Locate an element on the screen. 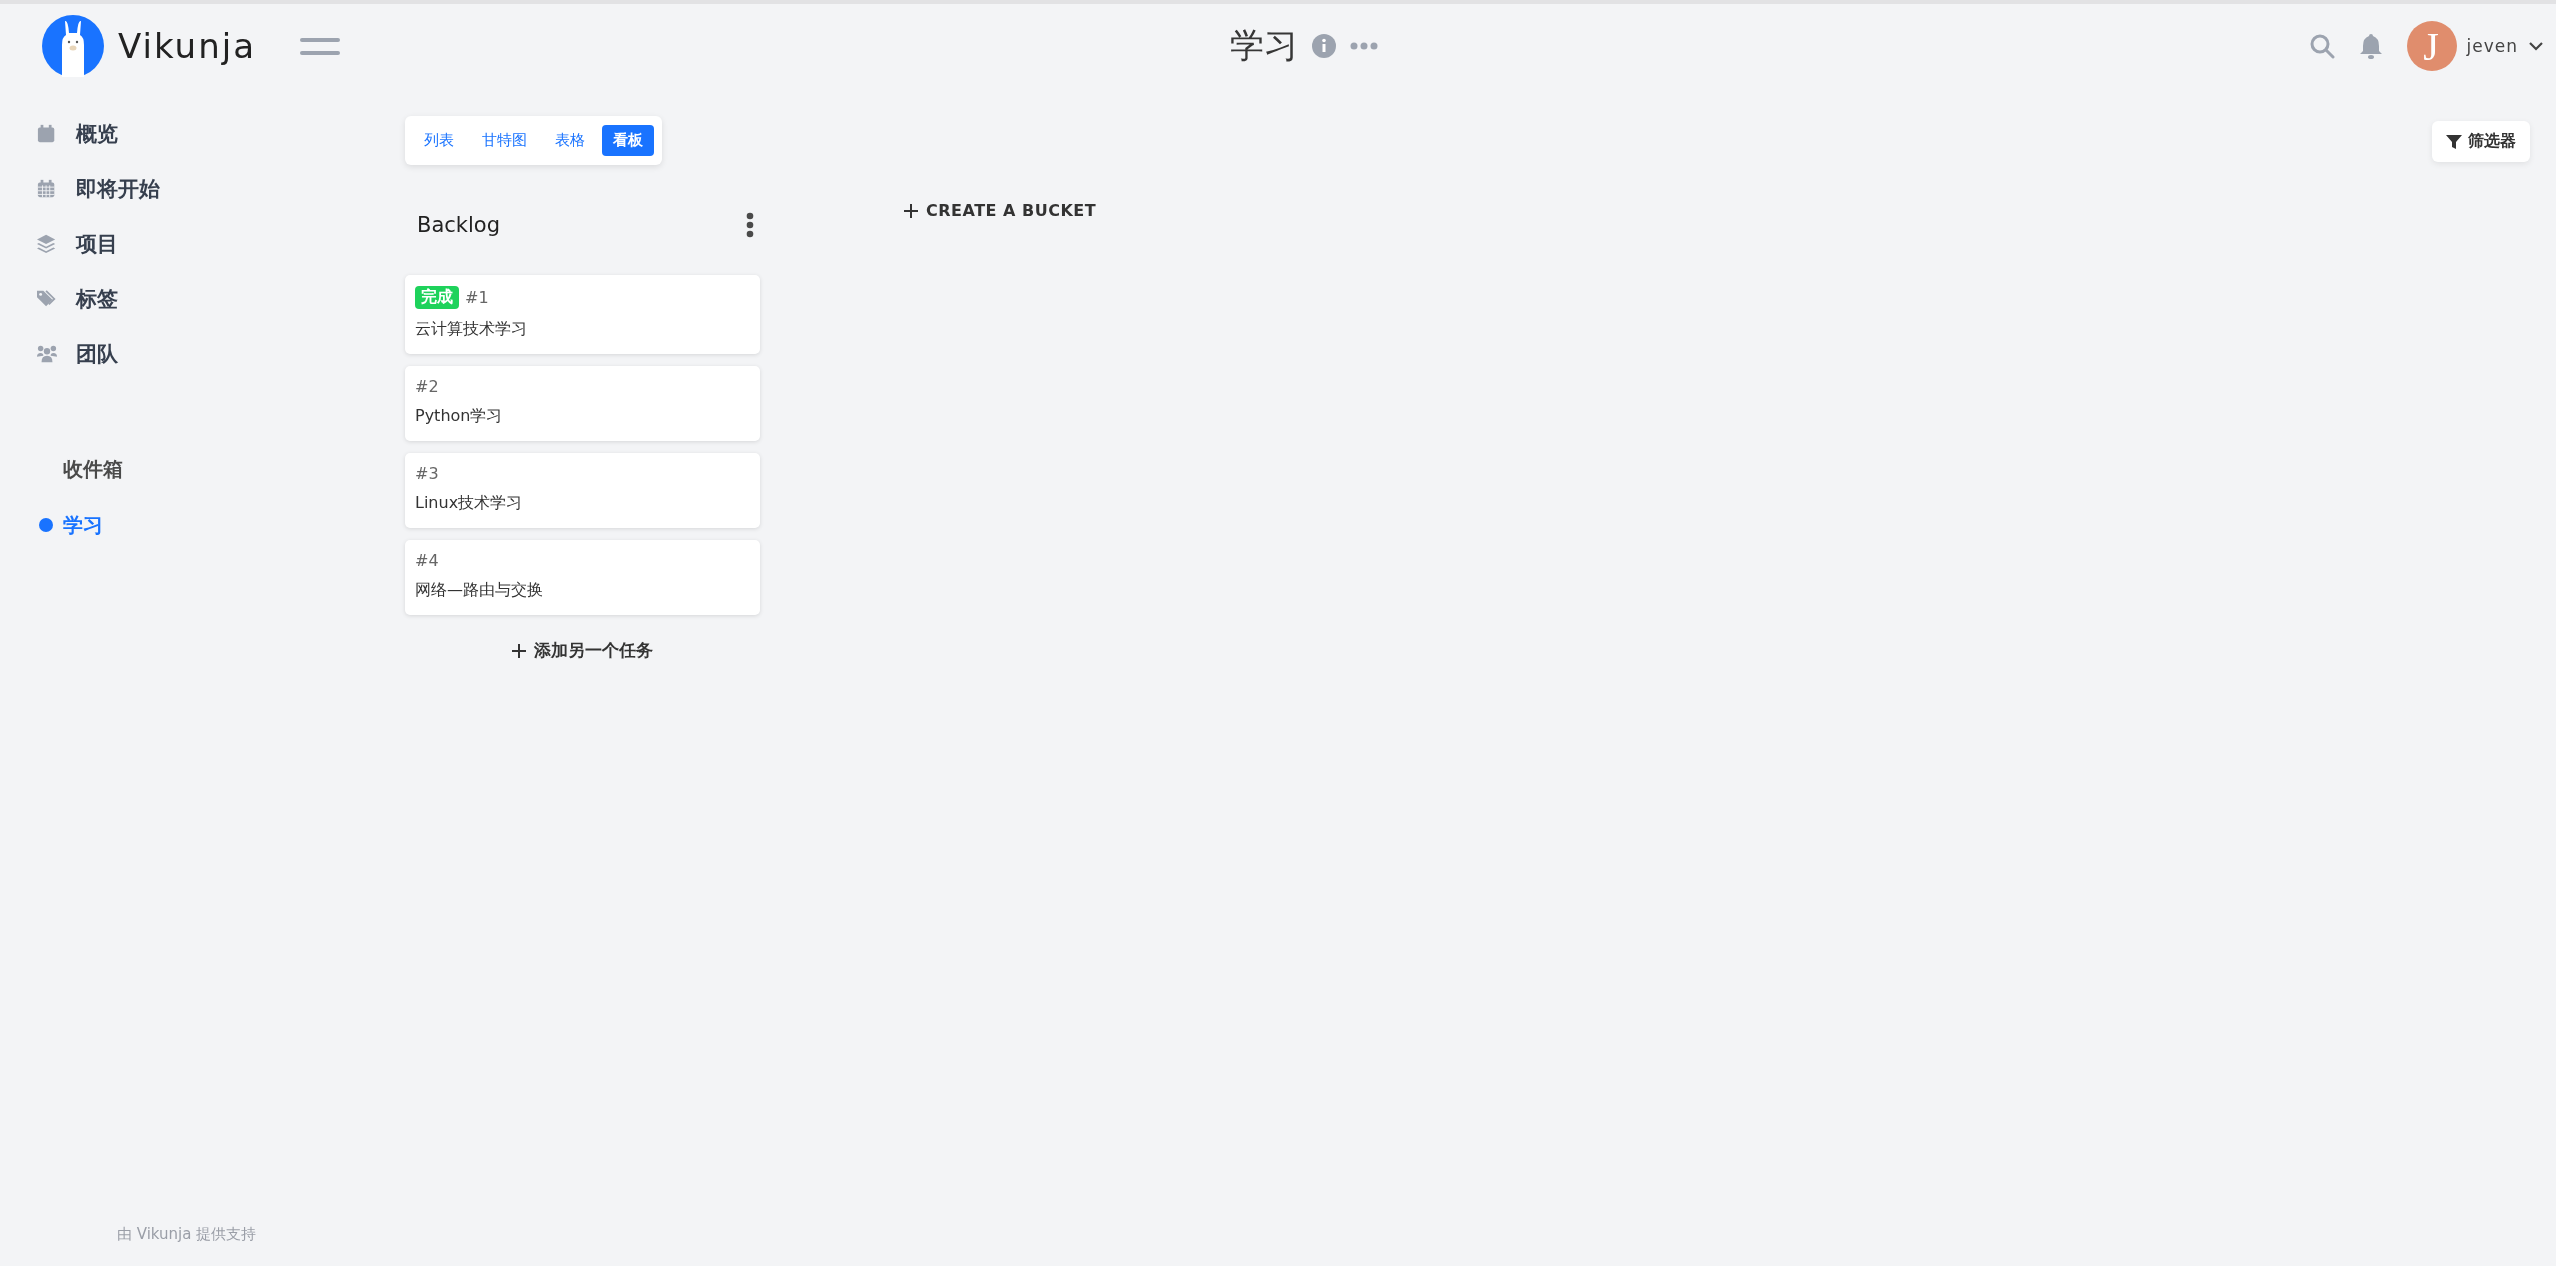 Image resolution: width=2556 pixels, height=1266 pixels. filter-button: 筛选器 is located at coordinates (2481, 141).